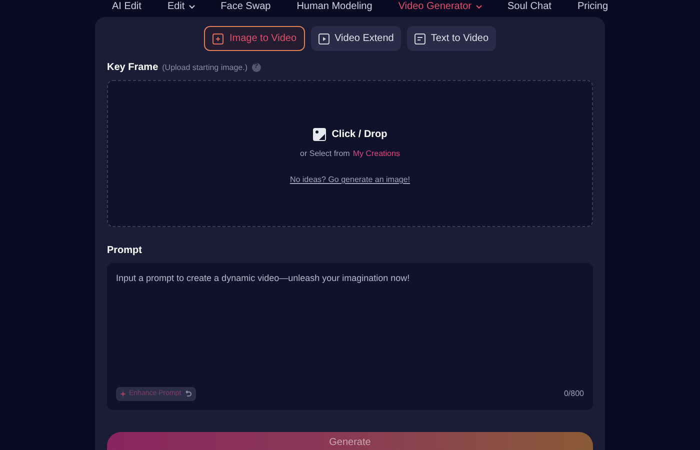  Describe the element at coordinates (132, 68) in the screenshot. I see `section-label: Key Frame` at that location.